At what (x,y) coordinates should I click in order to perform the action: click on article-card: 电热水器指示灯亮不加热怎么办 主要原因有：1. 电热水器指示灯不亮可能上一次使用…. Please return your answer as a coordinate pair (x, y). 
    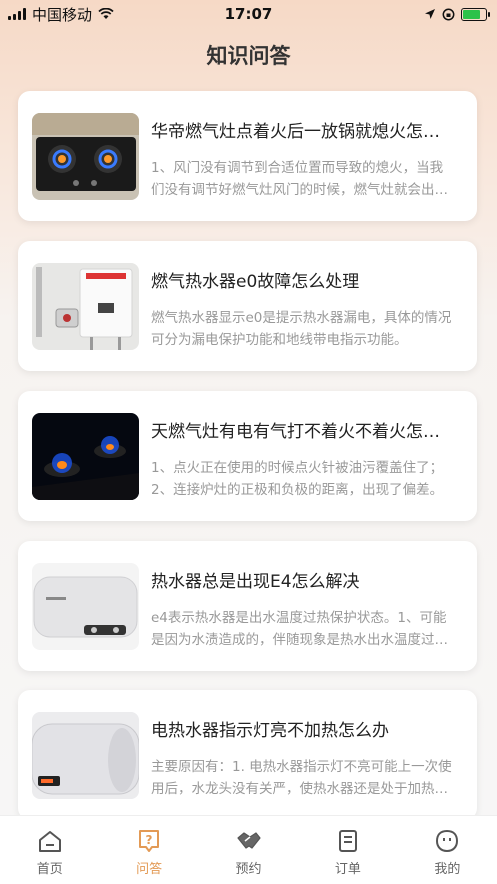
    Looking at the image, I should click on (247, 755).